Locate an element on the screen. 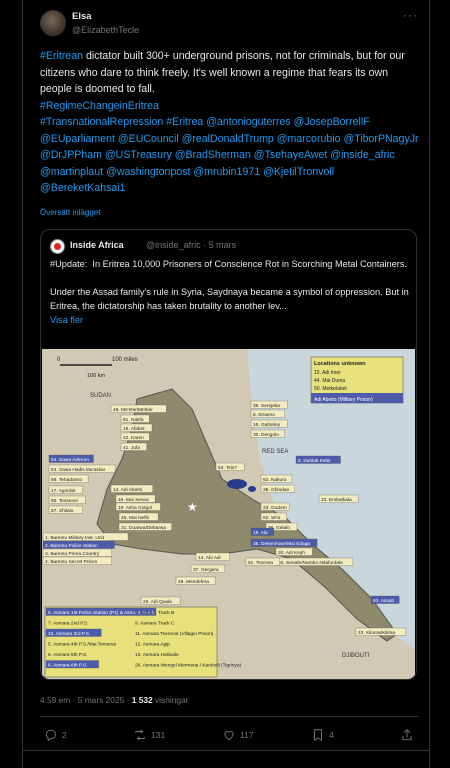 The image size is (450, 768). map-location-label: 49. Mendefera is located at coordinates (193, 582).